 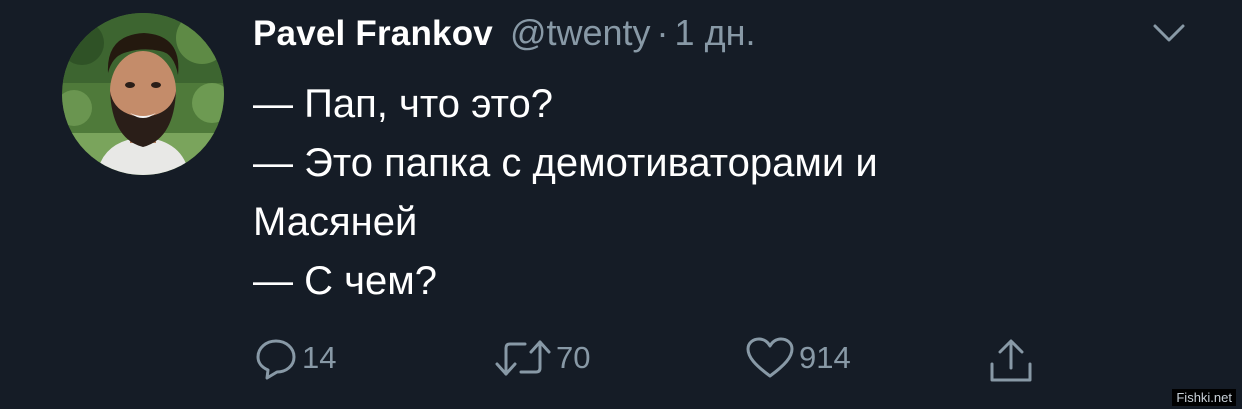 What do you see at coordinates (276, 358) in the screenshot?
I see `reply-icon` at bounding box center [276, 358].